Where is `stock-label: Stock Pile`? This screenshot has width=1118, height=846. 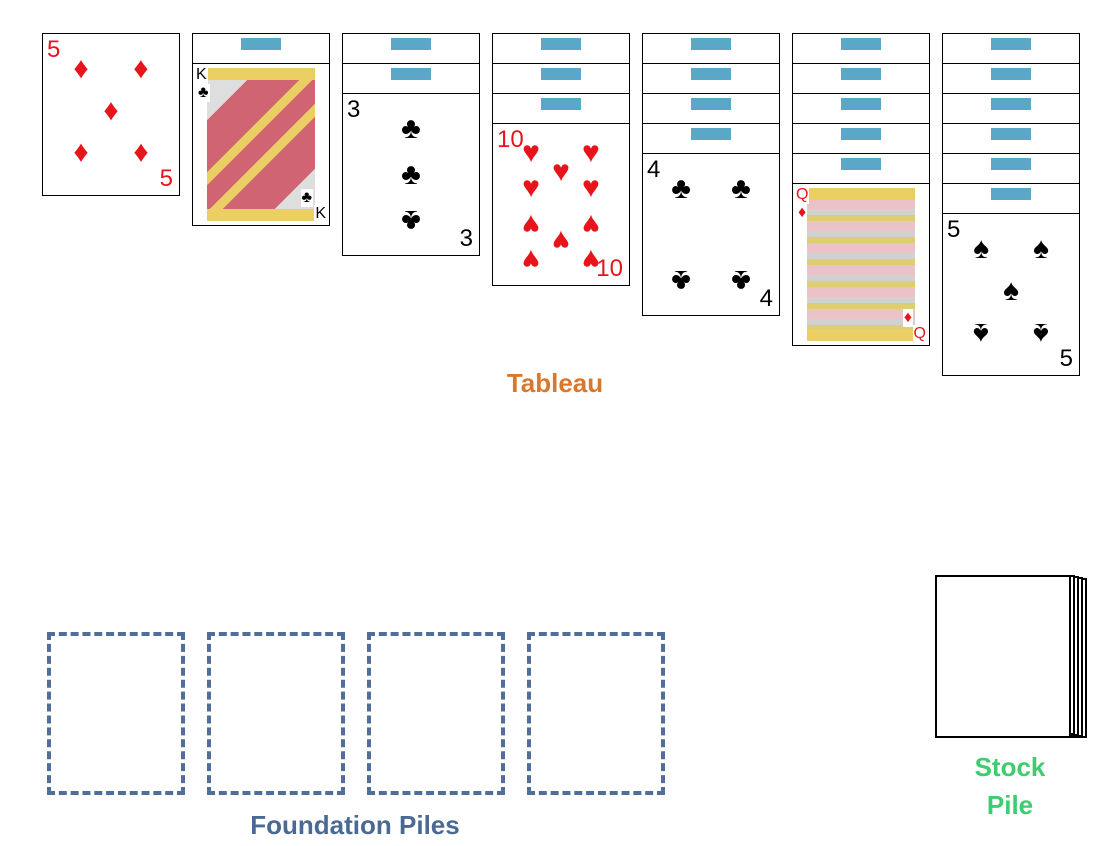 stock-label: Stock Pile is located at coordinates (1010, 786).